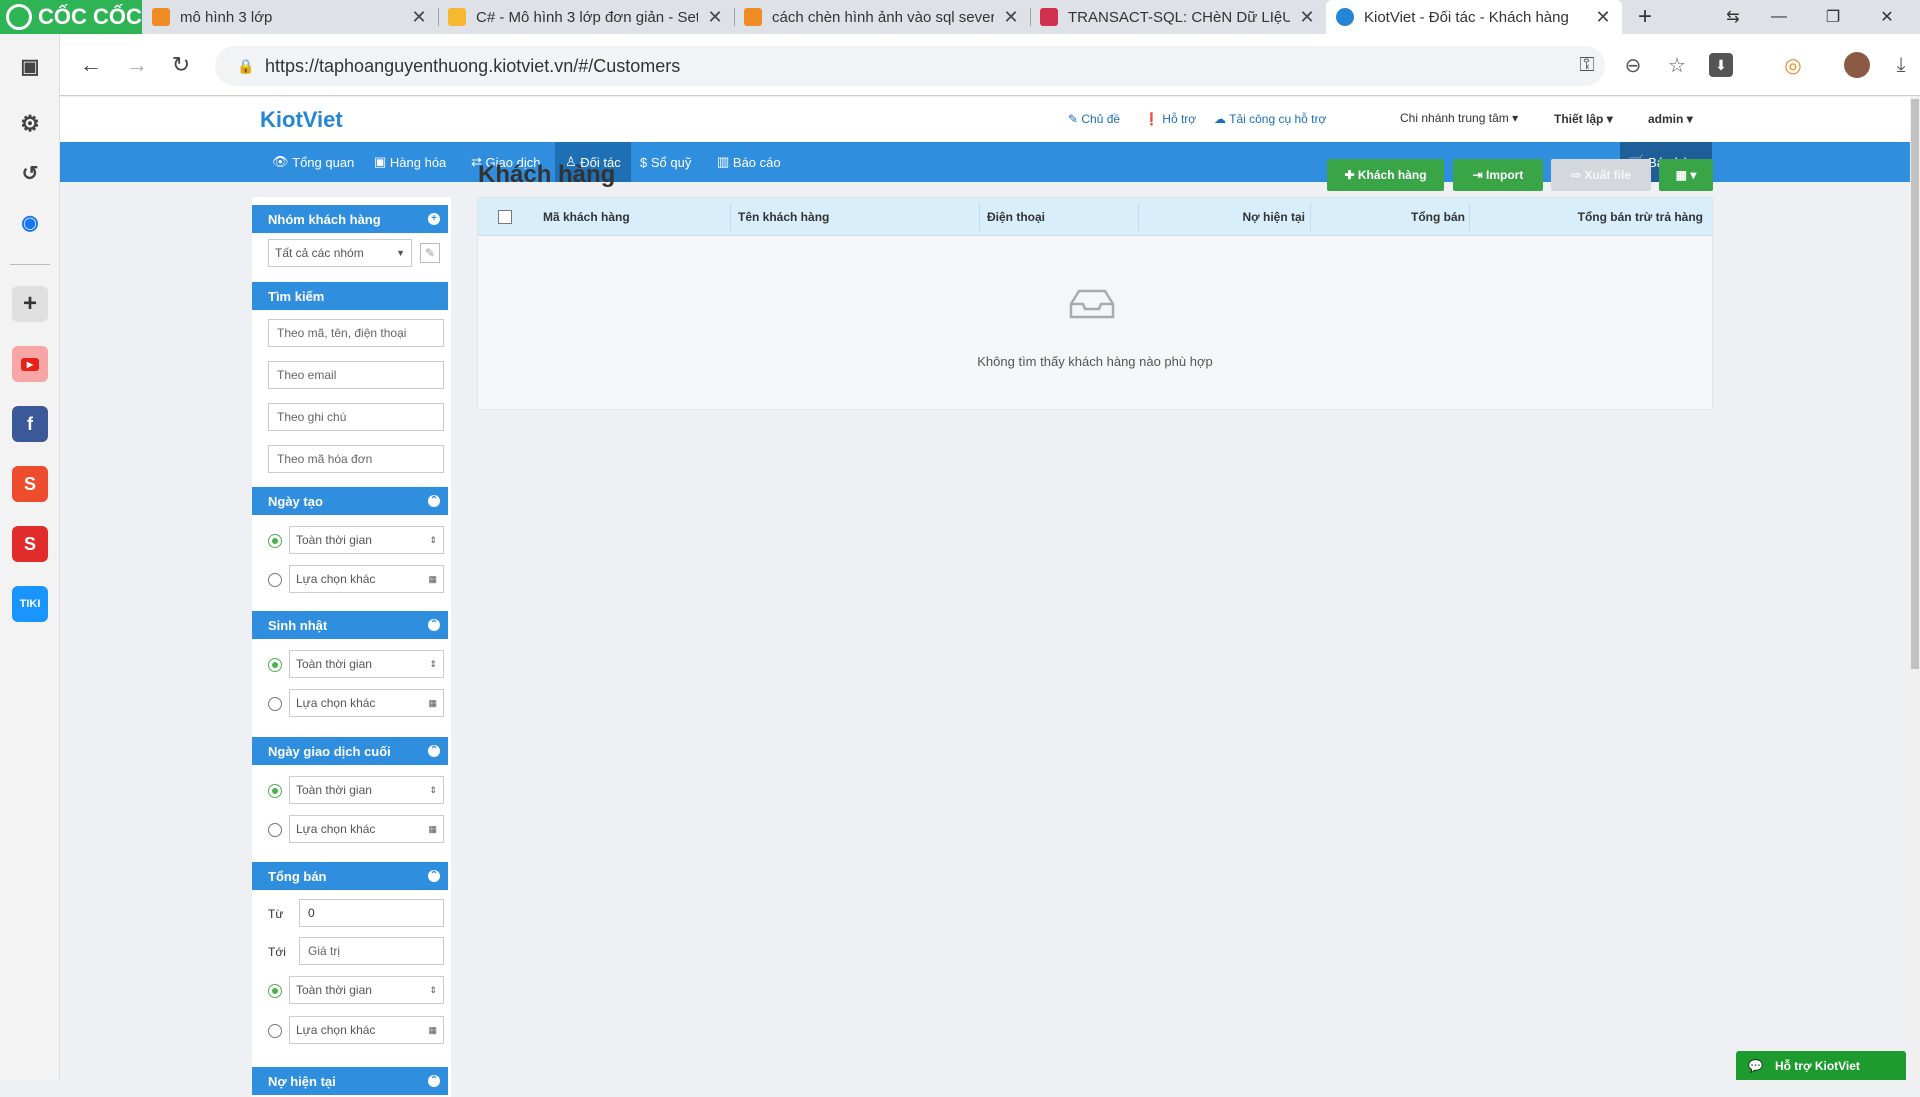  I want to click on scrollbar-thumb, so click(1915, 384).